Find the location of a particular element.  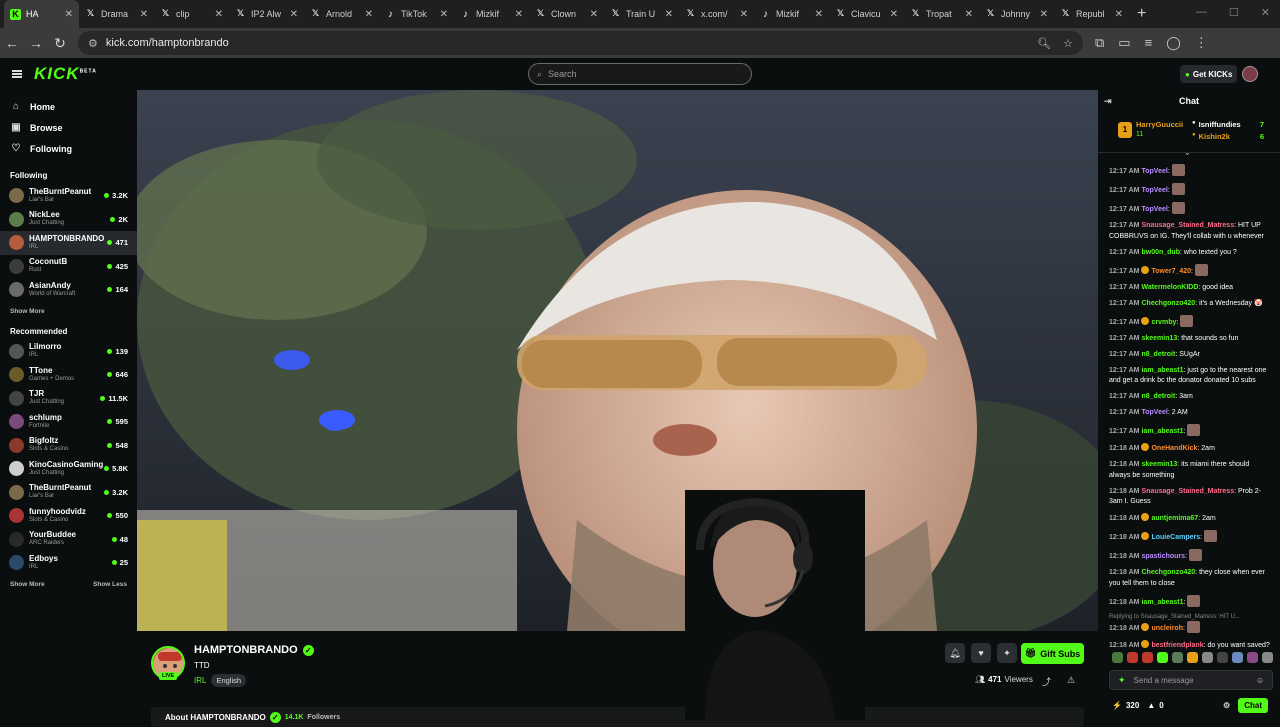

leaderboard-top-name: HarryGuuccii is located at coordinates (1159, 124).